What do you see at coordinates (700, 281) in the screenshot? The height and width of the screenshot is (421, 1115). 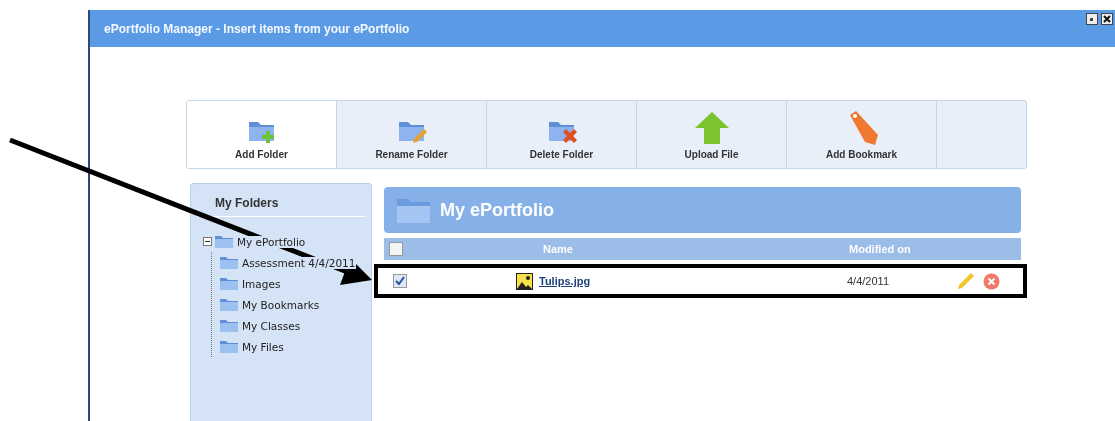 I see `file-row: Tulips.jpg 4/4/2011` at bounding box center [700, 281].